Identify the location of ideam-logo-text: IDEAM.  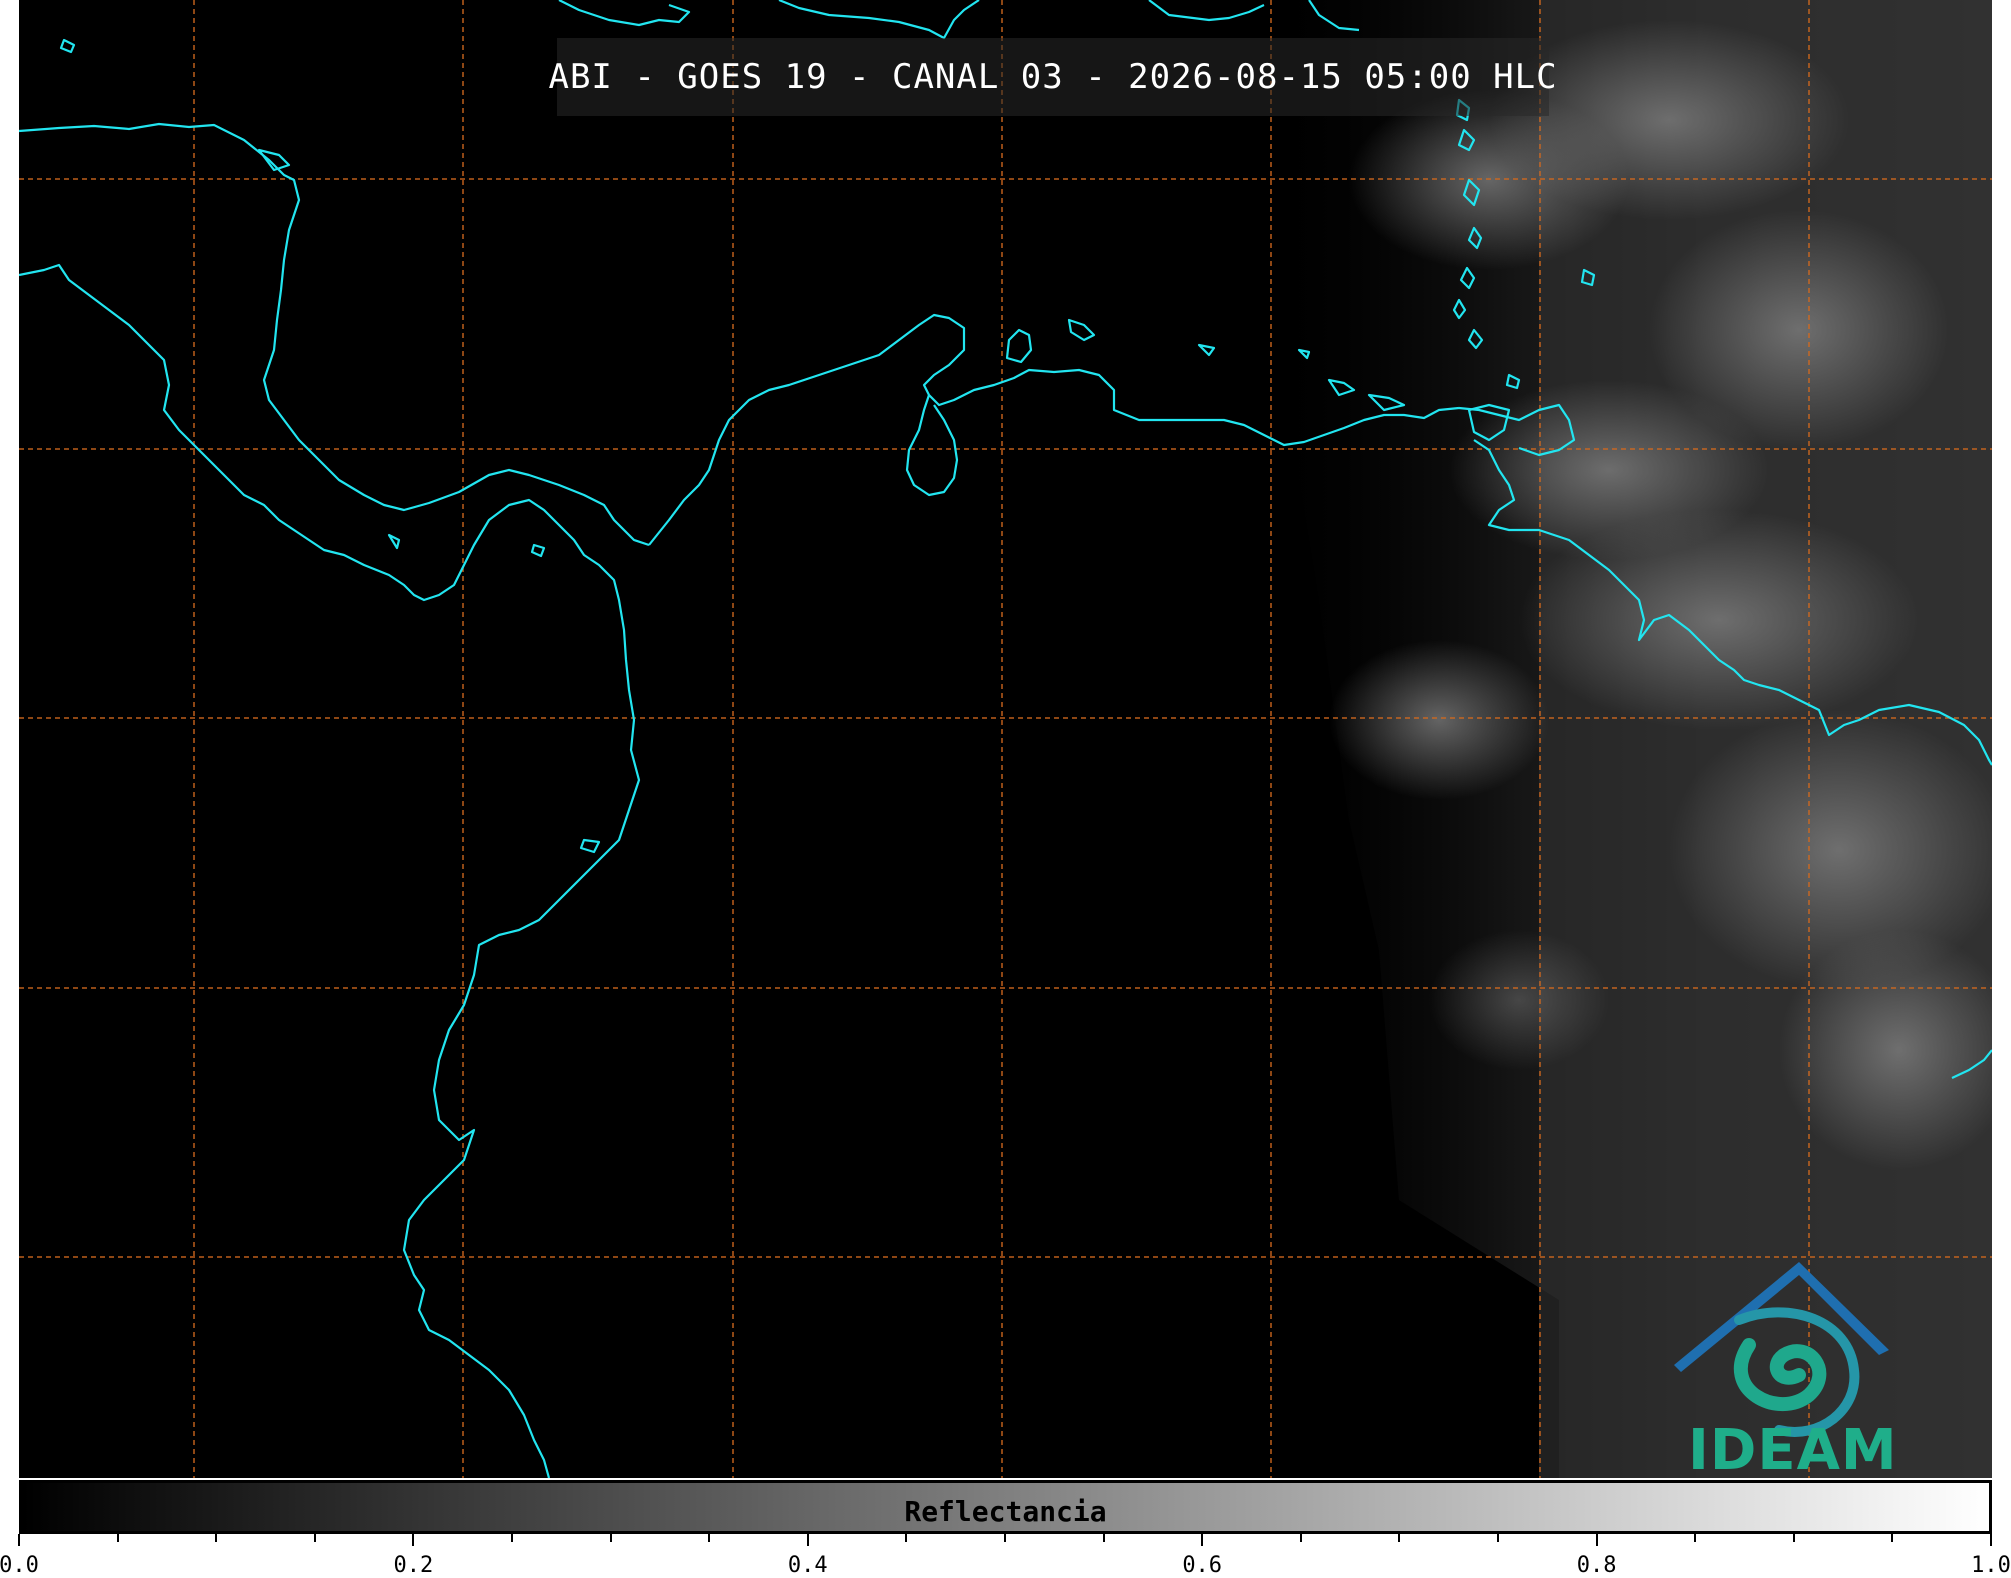
(1793, 1450).